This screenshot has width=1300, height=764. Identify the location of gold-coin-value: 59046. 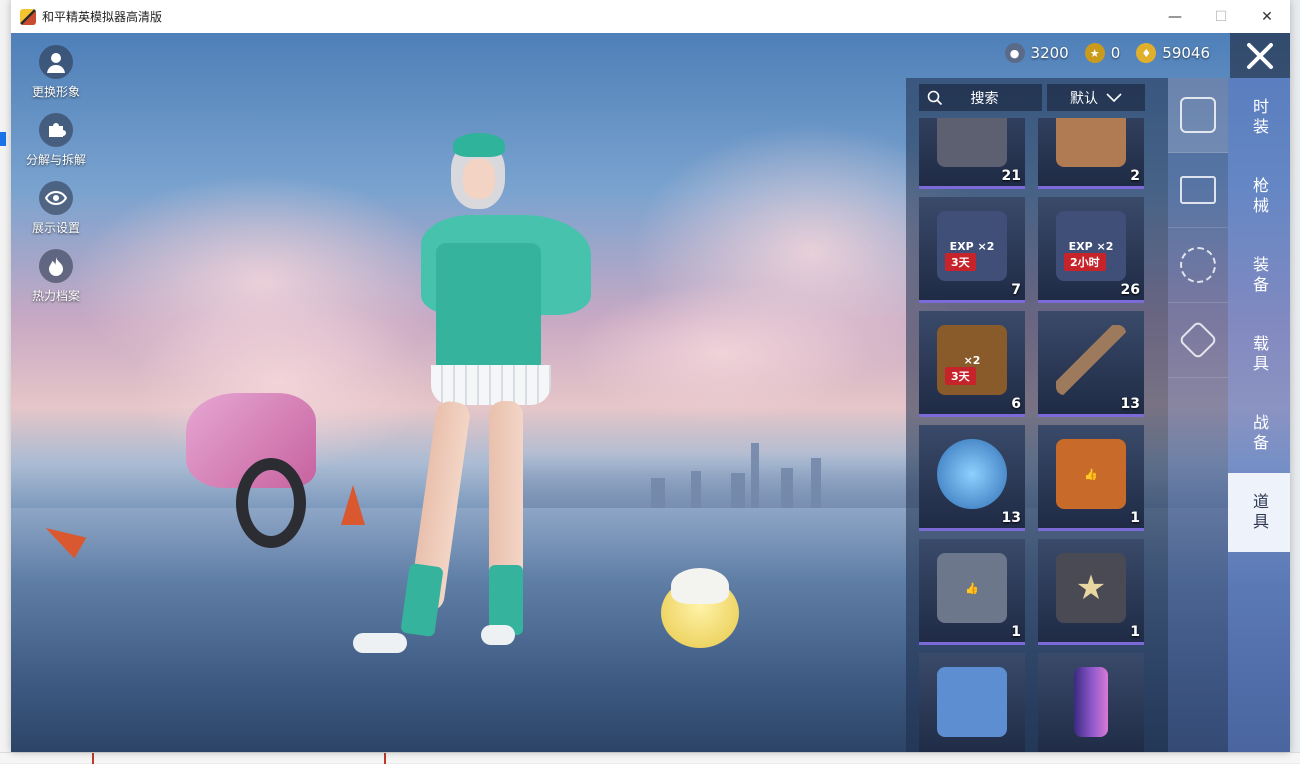
(1186, 53).